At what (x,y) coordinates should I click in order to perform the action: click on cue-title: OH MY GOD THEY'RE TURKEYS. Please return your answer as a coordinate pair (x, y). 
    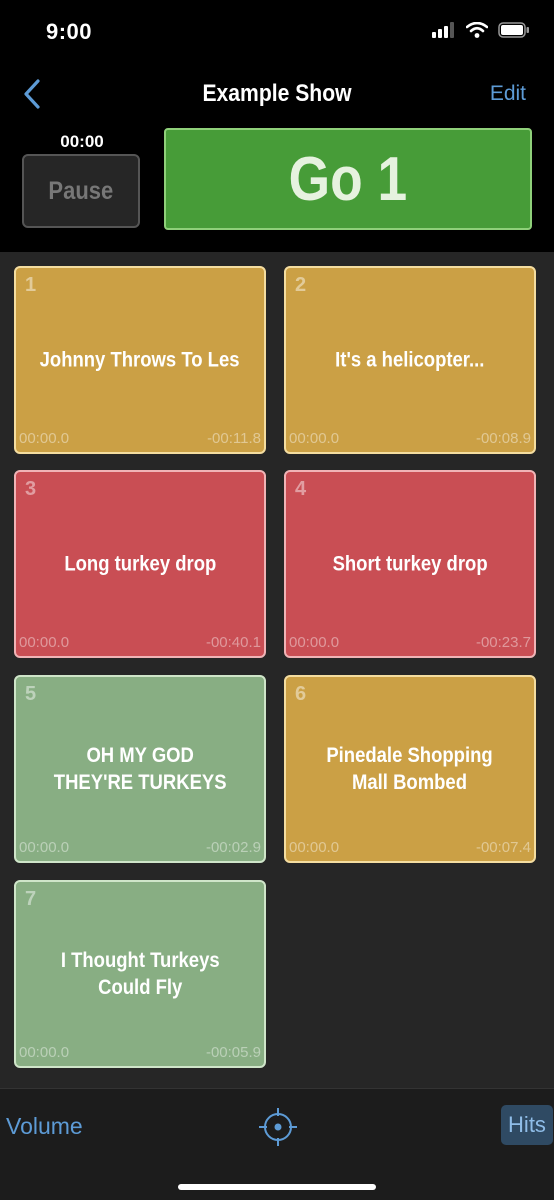
    Looking at the image, I should click on (140, 769).